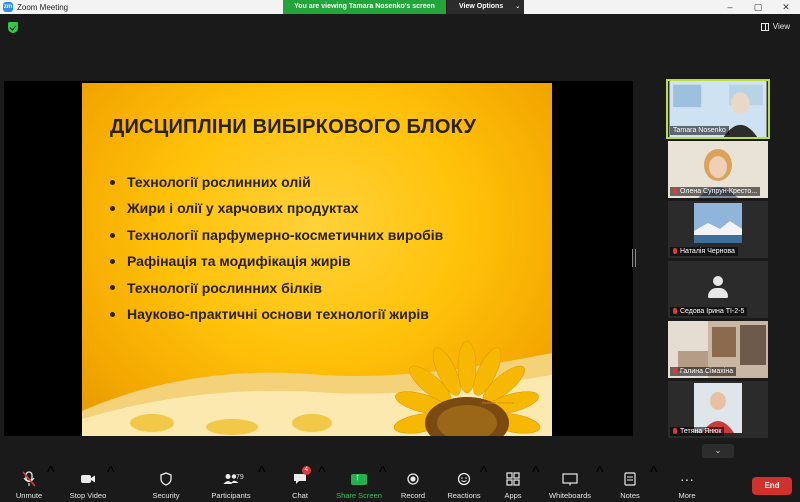 The width and height of the screenshot is (800, 502). I want to click on participant-name: Галина Сімахіна, so click(703, 371).